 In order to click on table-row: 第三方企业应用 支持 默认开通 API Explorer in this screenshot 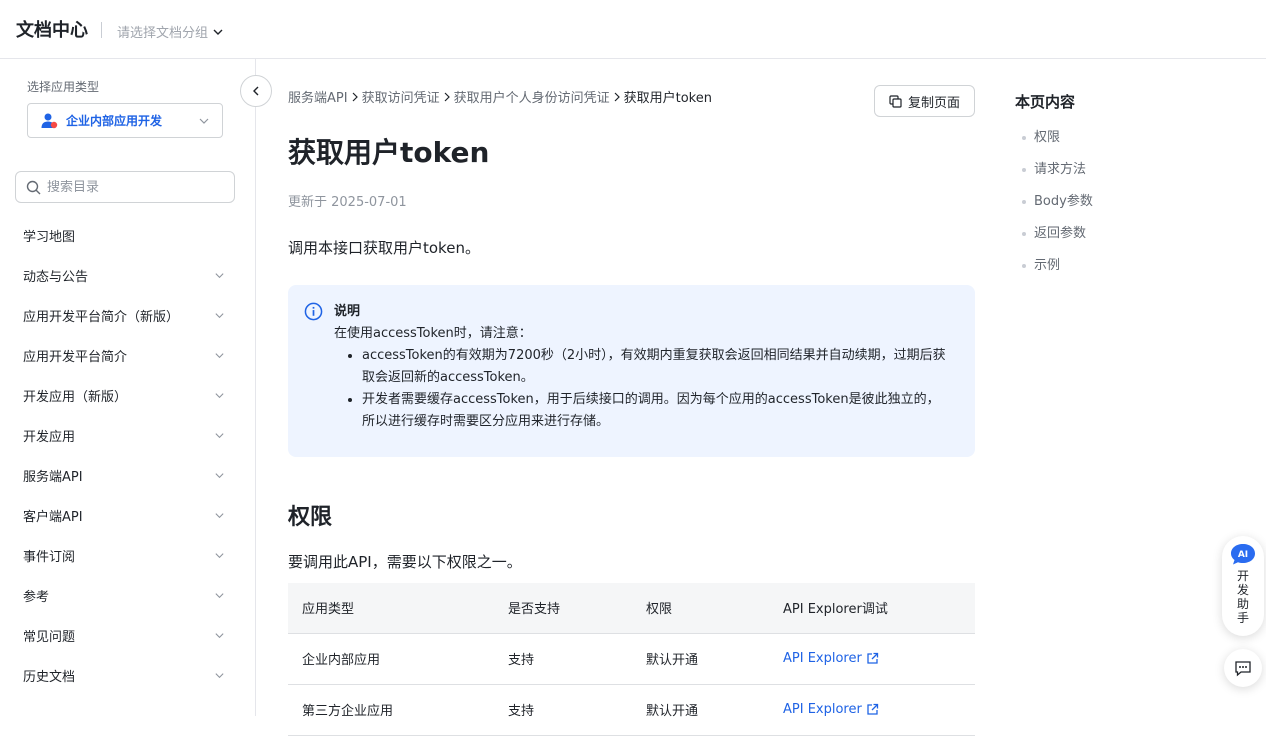, I will do `click(631, 710)`.